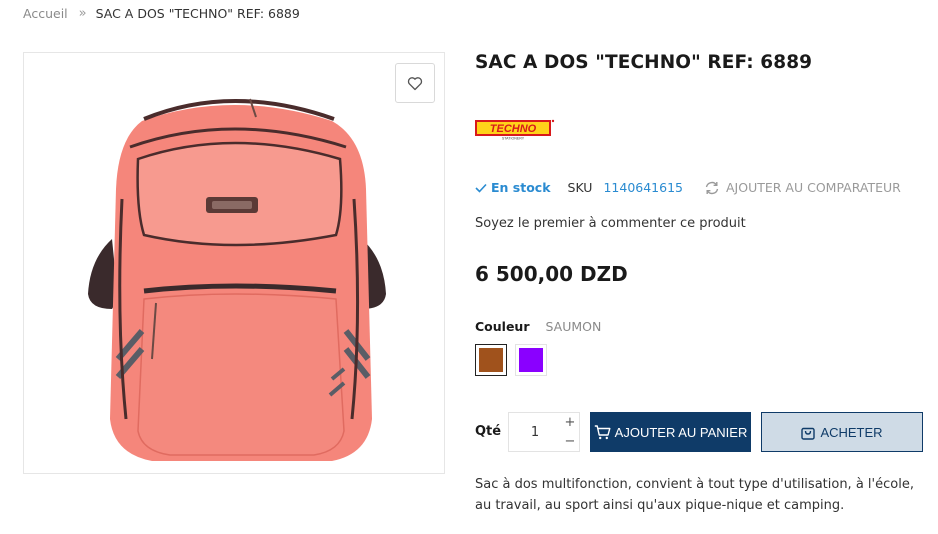  I want to click on add-to-cart-label: AJOUTER AU PANIER, so click(681, 432).